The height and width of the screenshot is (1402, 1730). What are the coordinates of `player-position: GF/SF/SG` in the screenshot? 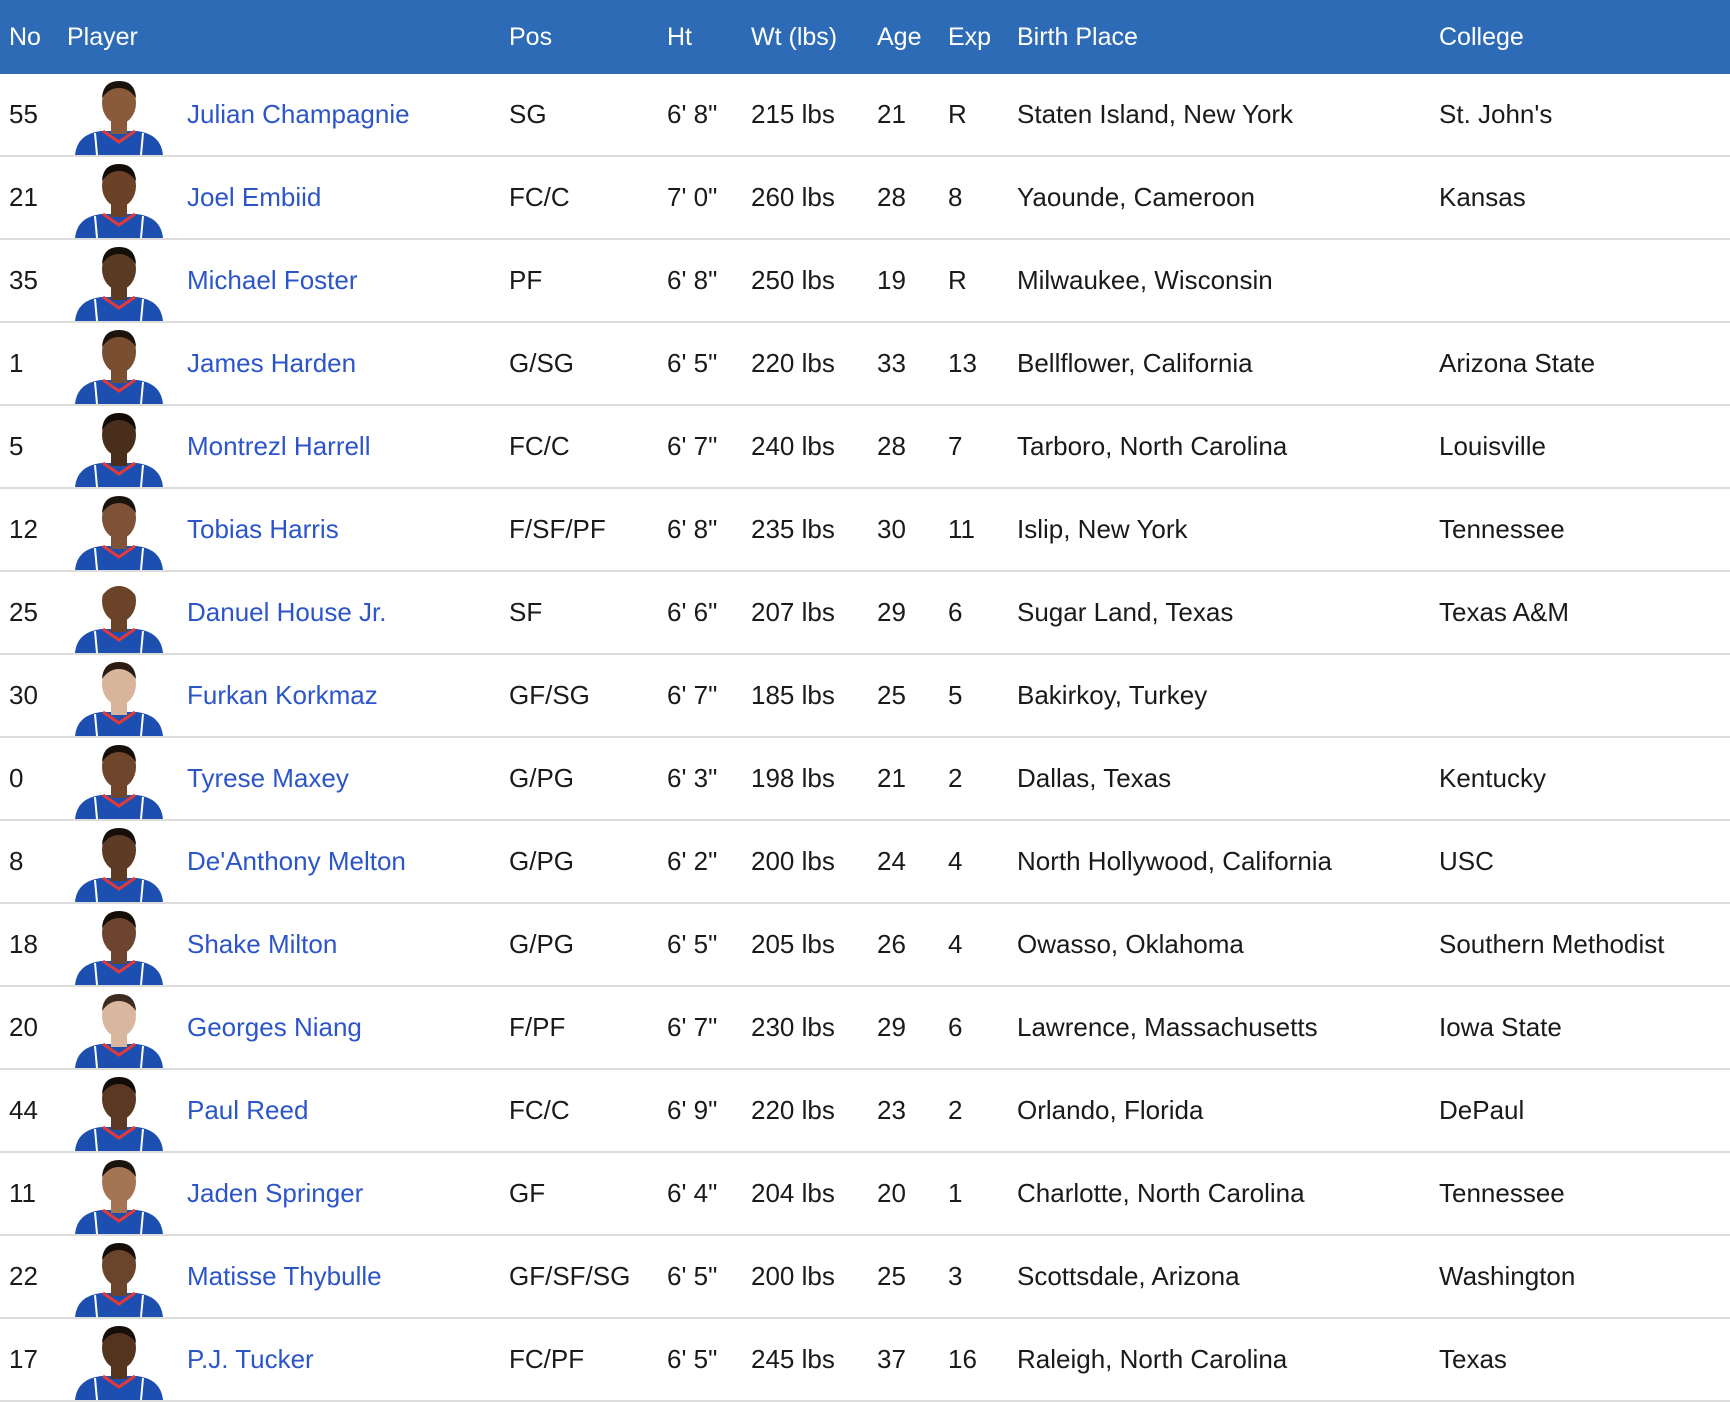 It's located at (588, 1277).